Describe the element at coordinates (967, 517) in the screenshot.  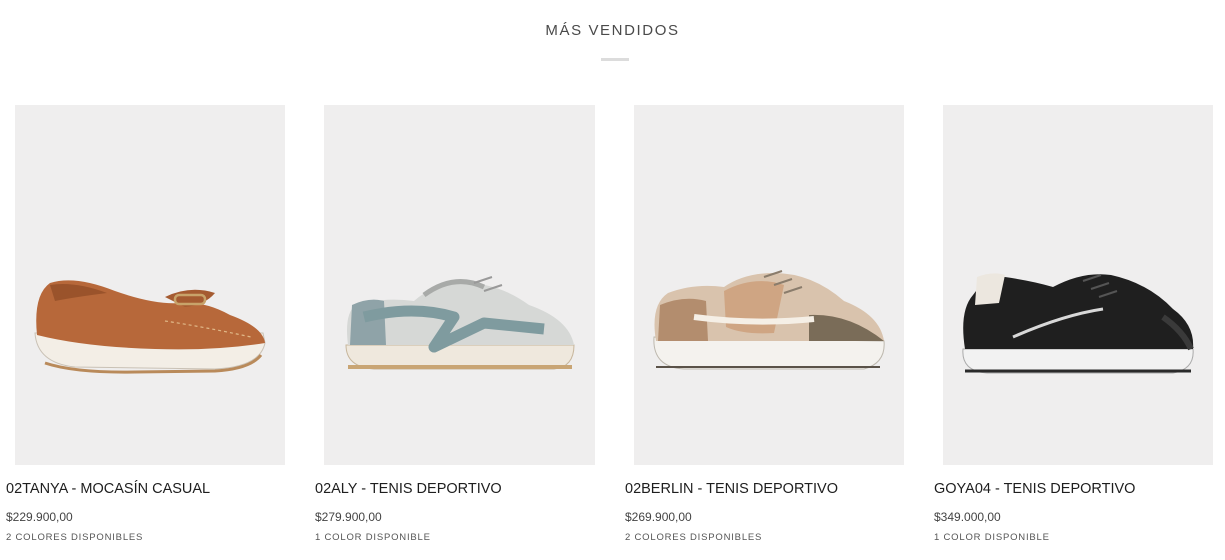
I see `product-price: $349.000,00` at that location.